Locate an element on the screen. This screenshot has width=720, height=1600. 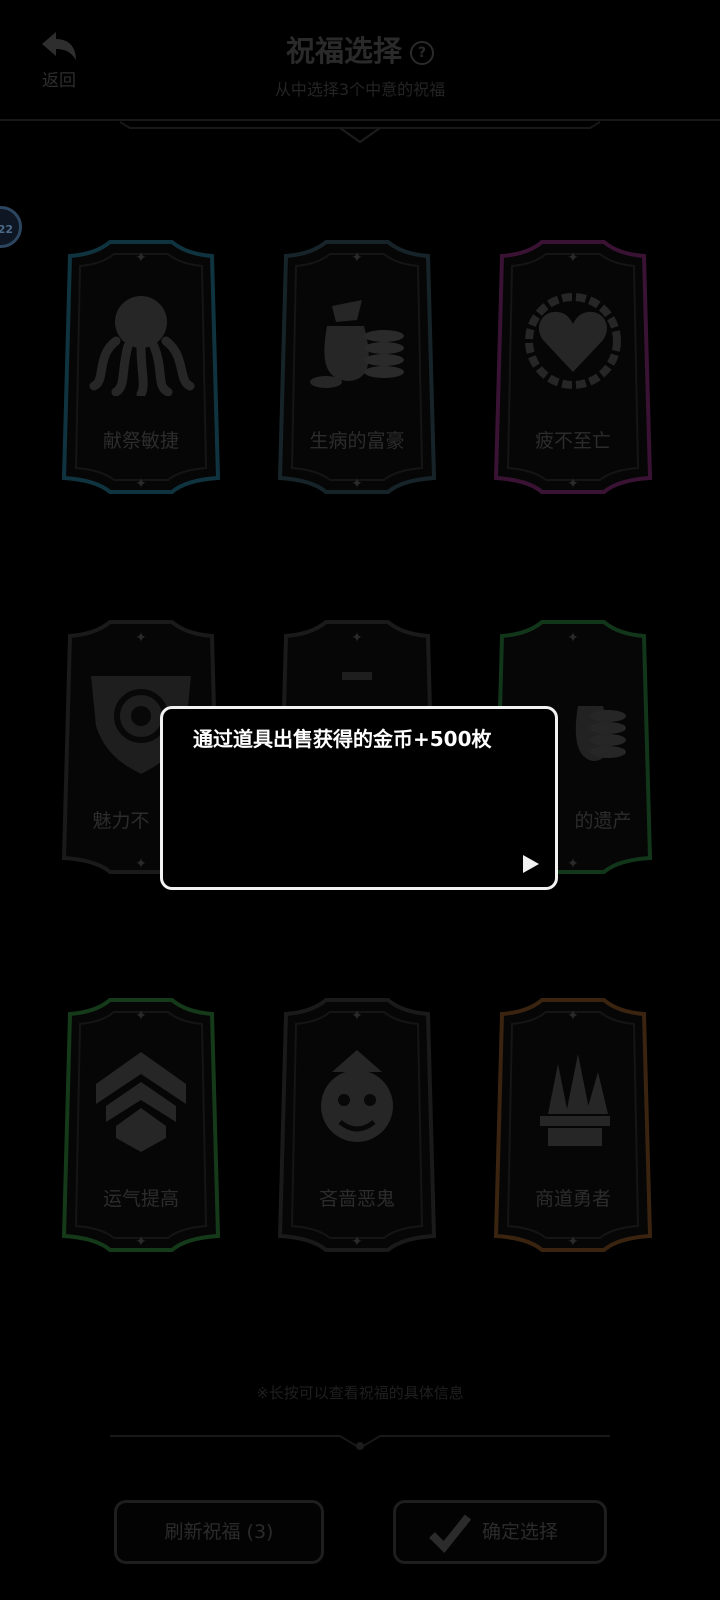
long-press-hint: ※长按可以查看祝福的具体信息 is located at coordinates (360, 1393).